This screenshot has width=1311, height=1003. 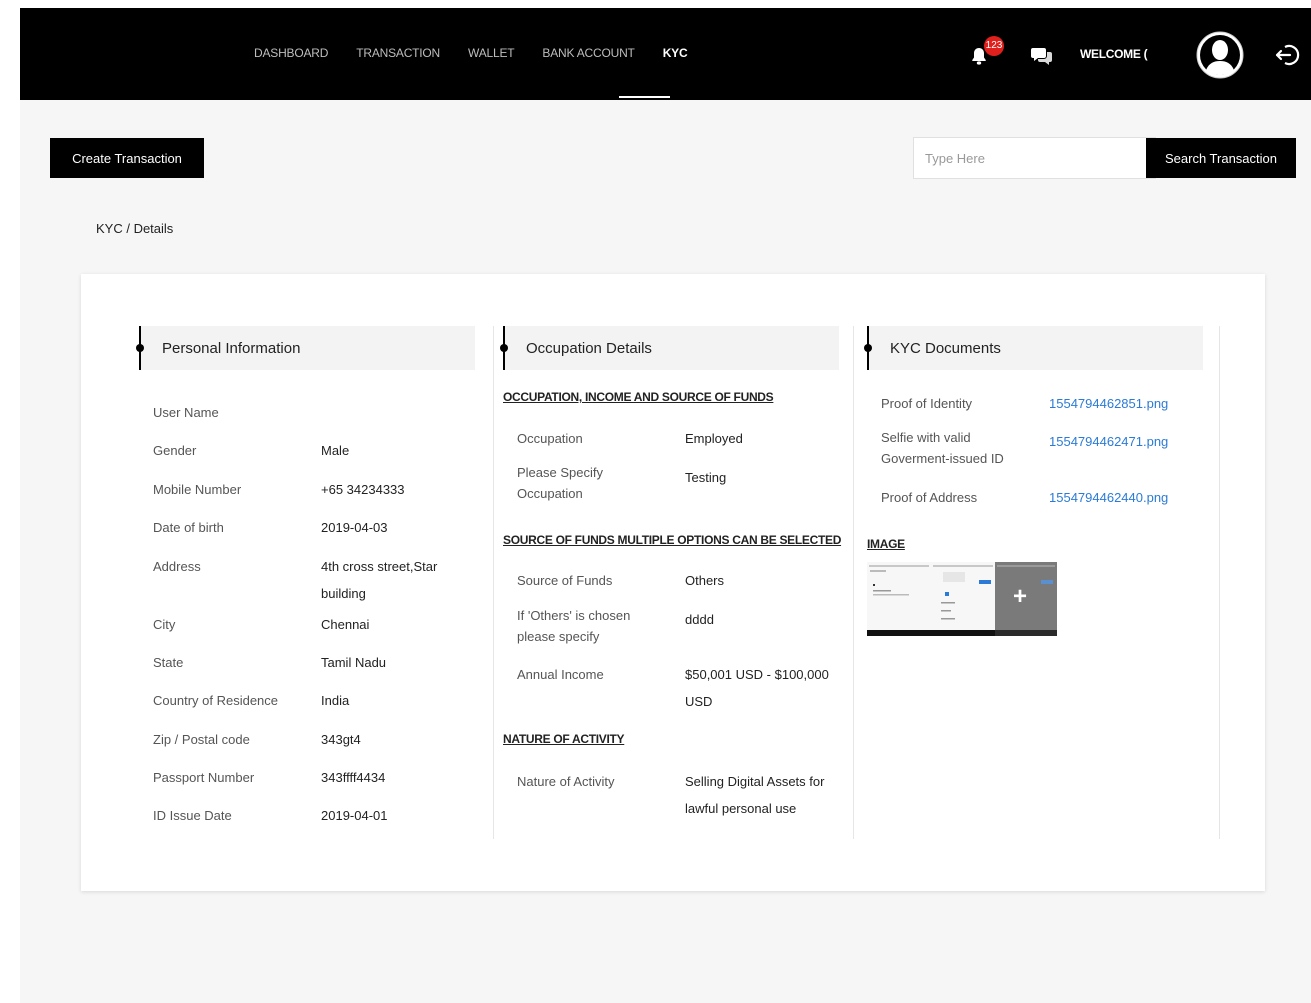 I want to click on subsection-heading: OCCUPATION, INCOME AND SOURCE OF FUNDS, so click(x=638, y=397).